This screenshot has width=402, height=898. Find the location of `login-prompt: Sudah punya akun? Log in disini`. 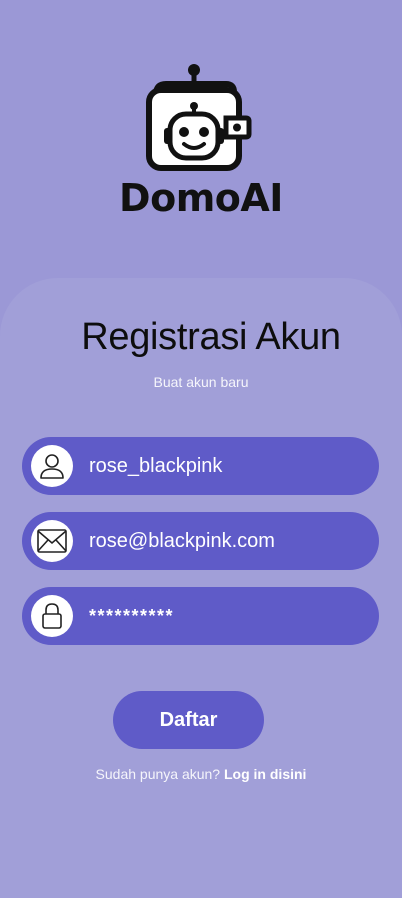

login-prompt: Sudah punya akun? Log in disini is located at coordinates (201, 774).